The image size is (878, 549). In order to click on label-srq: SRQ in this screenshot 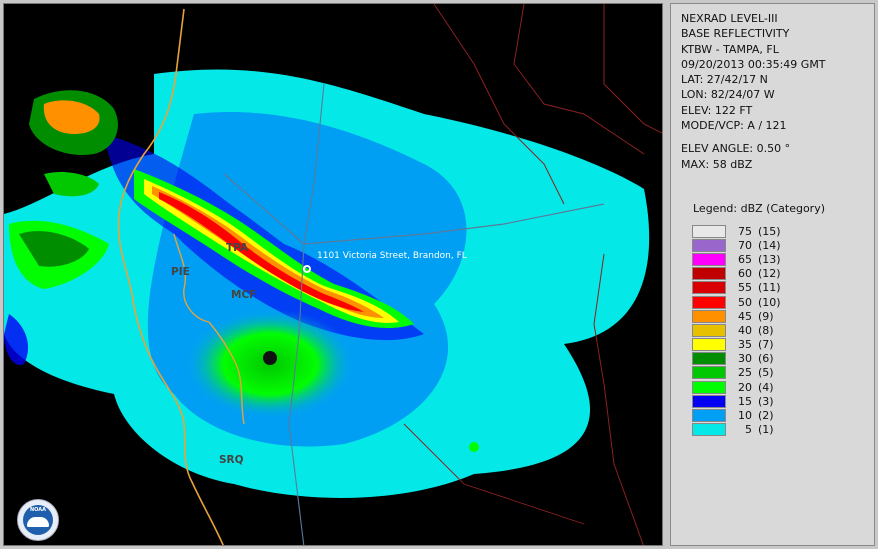, I will do `click(231, 460)`.